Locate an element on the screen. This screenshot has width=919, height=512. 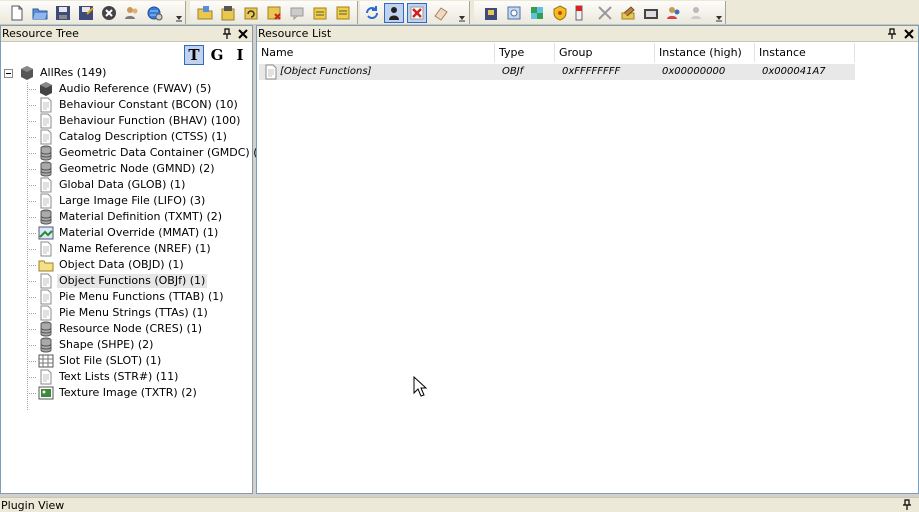
camera-icon is located at coordinates (651, 13).